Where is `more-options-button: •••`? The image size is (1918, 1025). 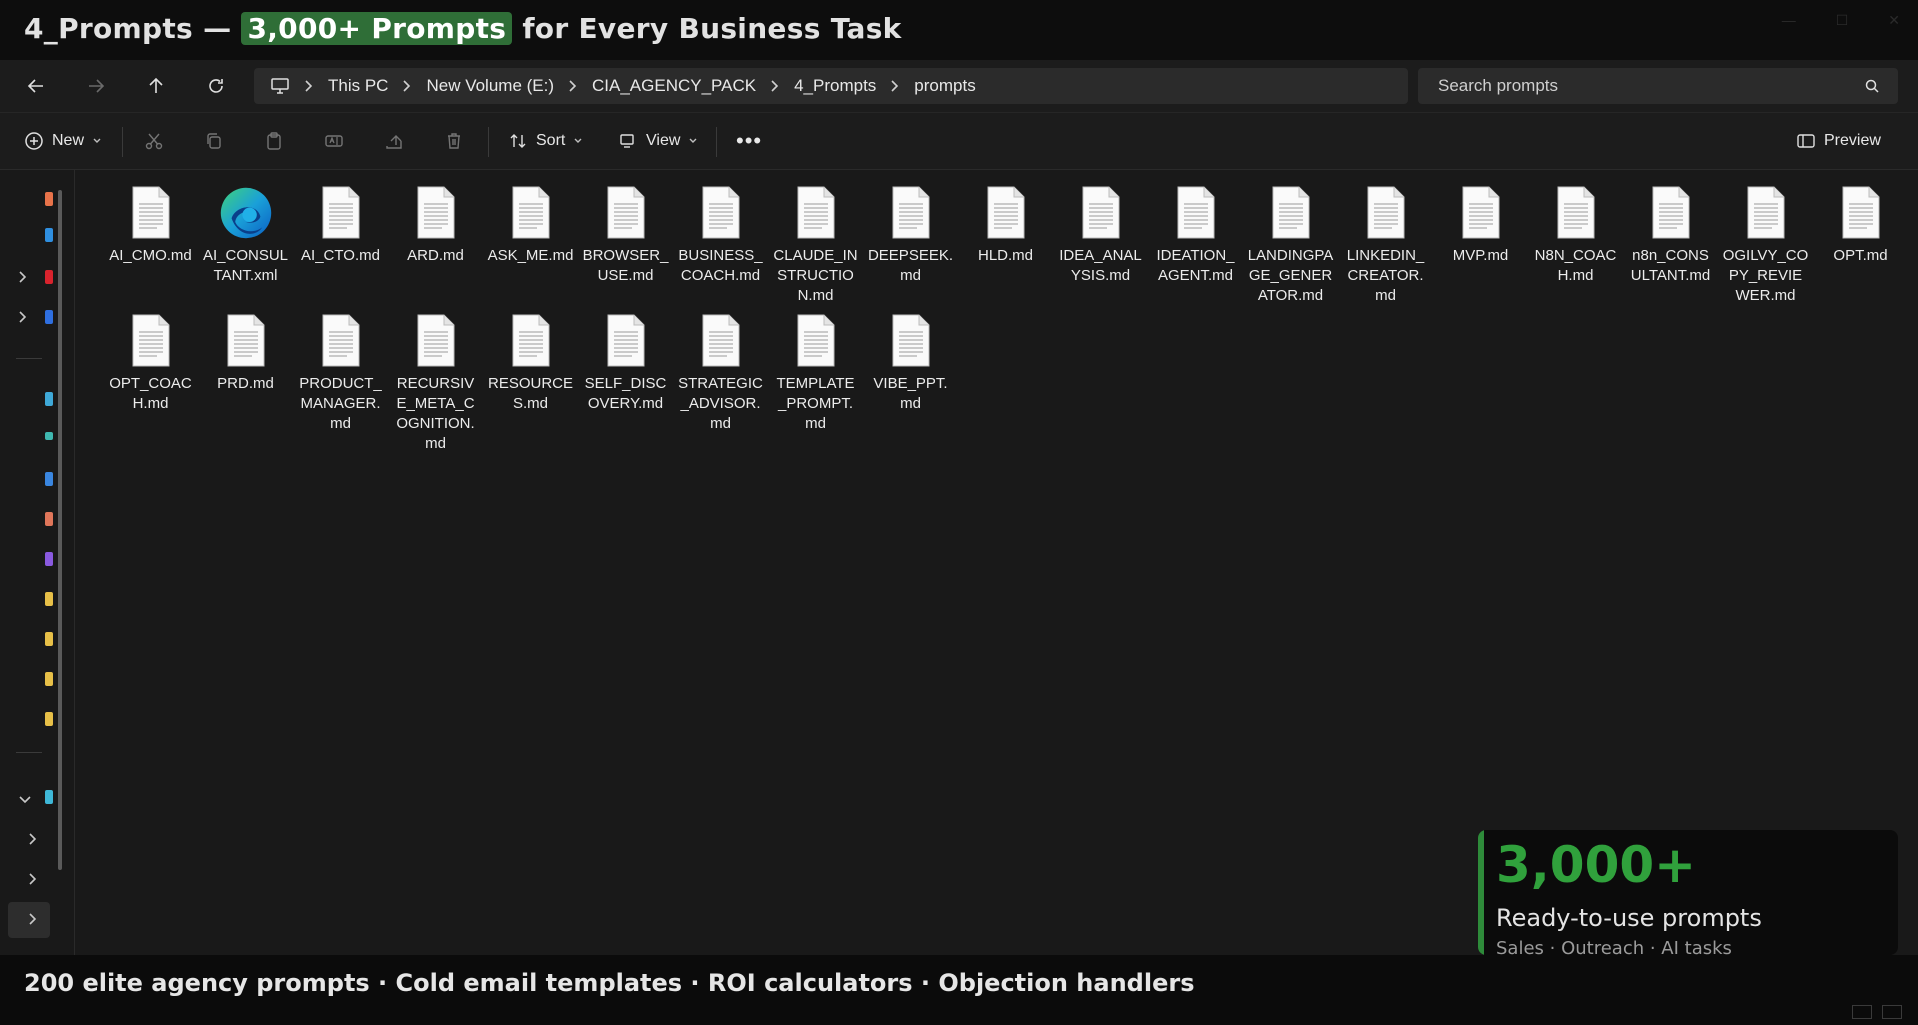
more-options-button: ••• is located at coordinates (749, 141).